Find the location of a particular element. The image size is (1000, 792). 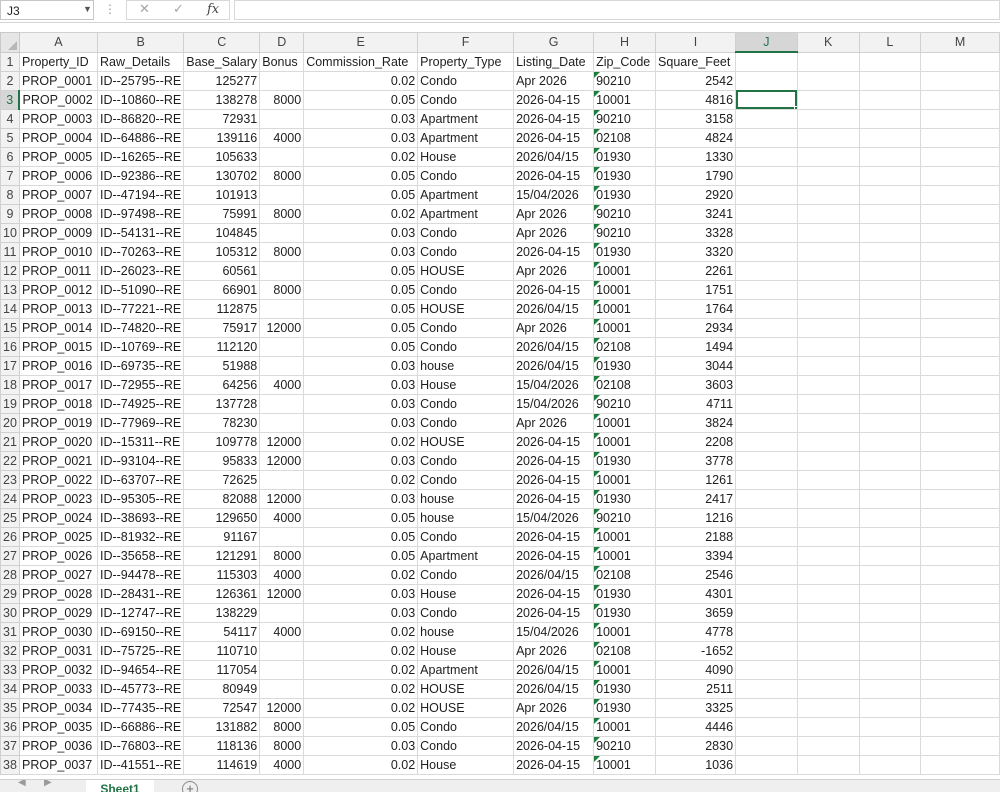

cell-c16: 112120 is located at coordinates (222, 346).